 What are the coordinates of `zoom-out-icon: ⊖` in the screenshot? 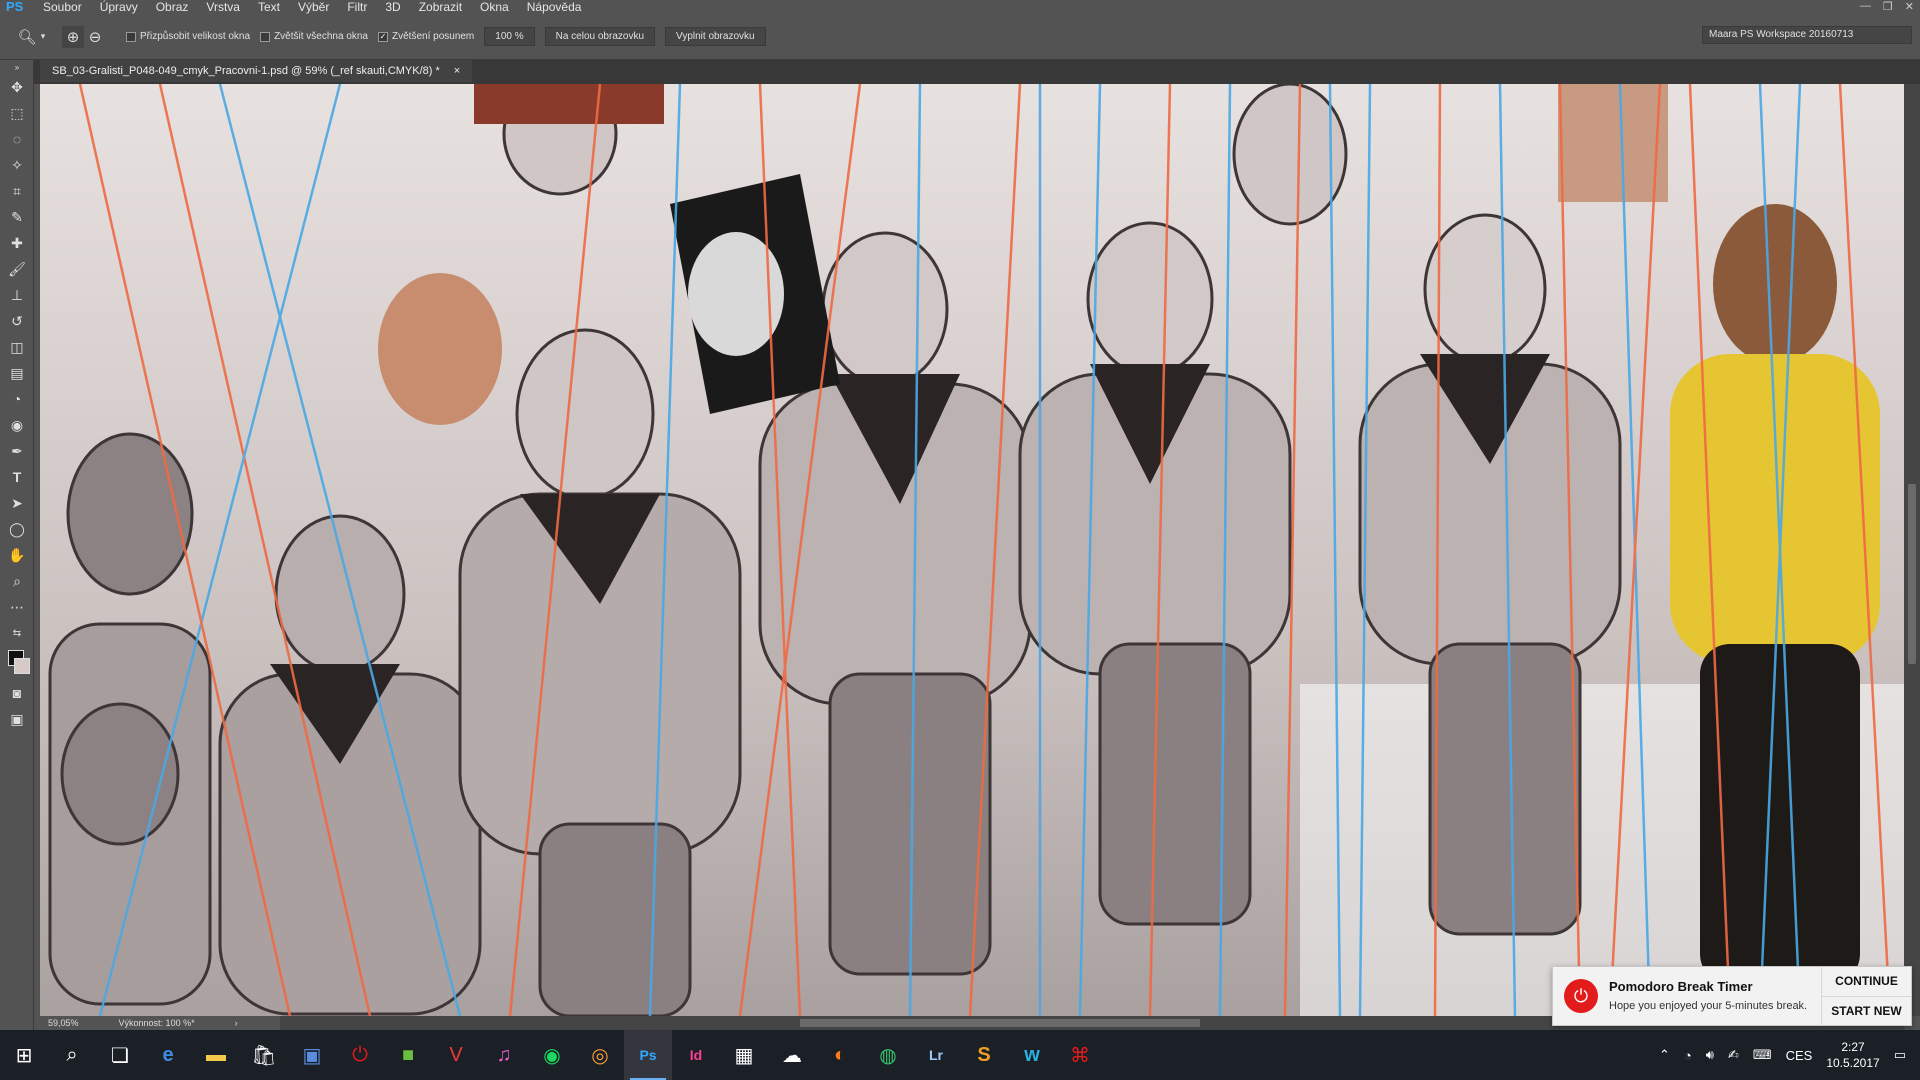 It's located at (95, 37).